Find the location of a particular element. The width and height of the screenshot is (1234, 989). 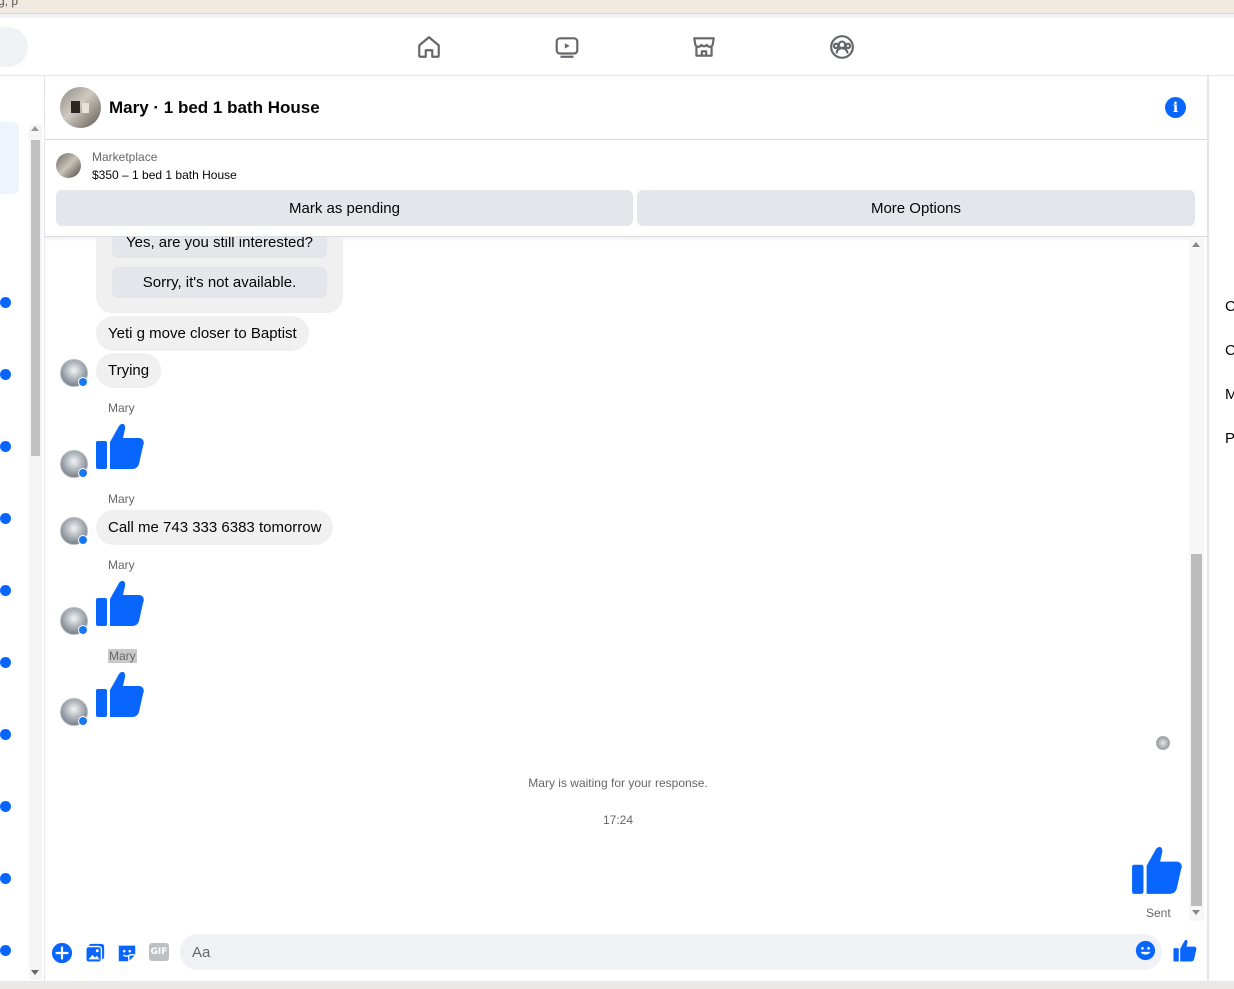

quick-reply-still-interested: Yes, are you still interested? is located at coordinates (219, 247).